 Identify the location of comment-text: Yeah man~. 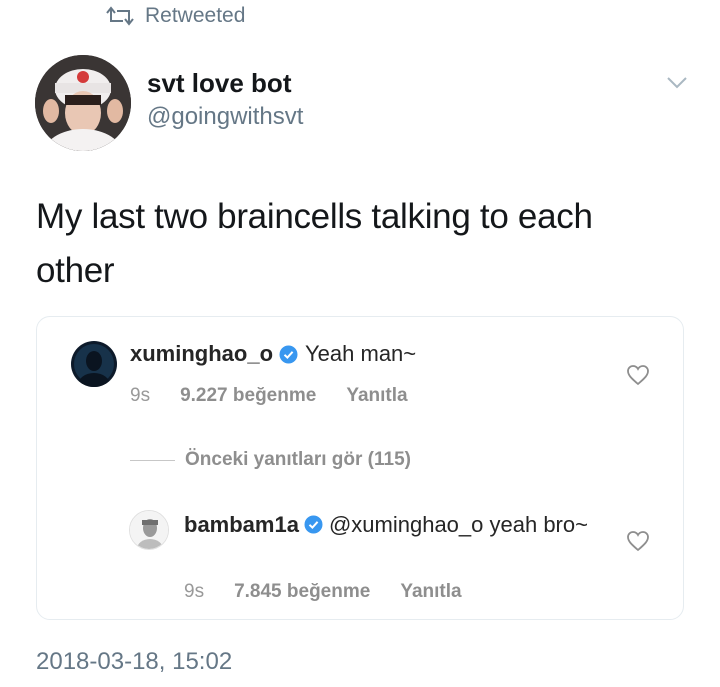
(361, 353).